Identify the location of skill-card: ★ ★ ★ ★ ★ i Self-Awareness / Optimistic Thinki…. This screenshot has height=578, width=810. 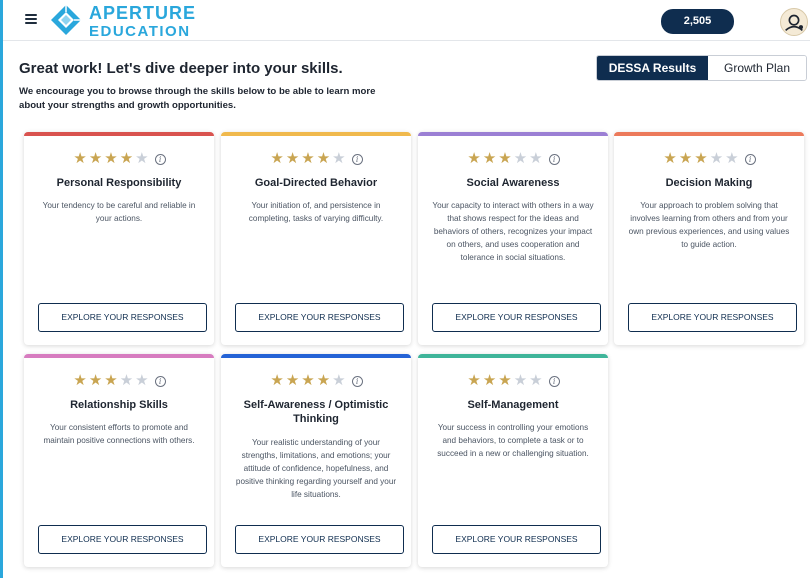
(316, 460).